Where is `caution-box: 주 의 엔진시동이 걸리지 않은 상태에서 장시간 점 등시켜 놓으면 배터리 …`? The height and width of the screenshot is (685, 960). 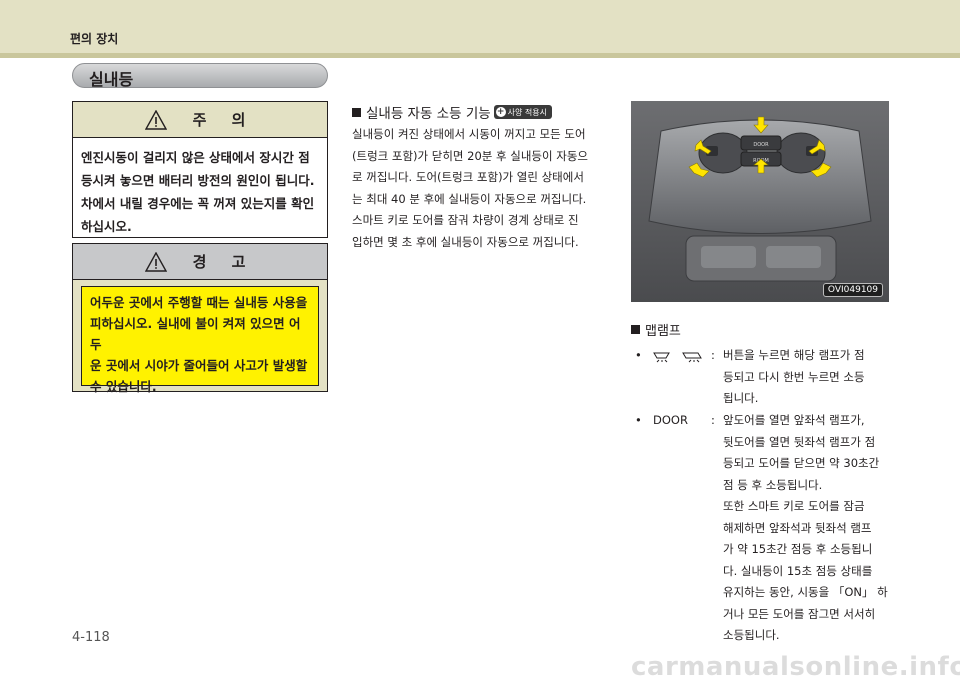 caution-box: 주 의 엔진시동이 걸리지 않은 상태에서 장시간 점 등시켜 놓으면 배터리 … is located at coordinates (200, 169).